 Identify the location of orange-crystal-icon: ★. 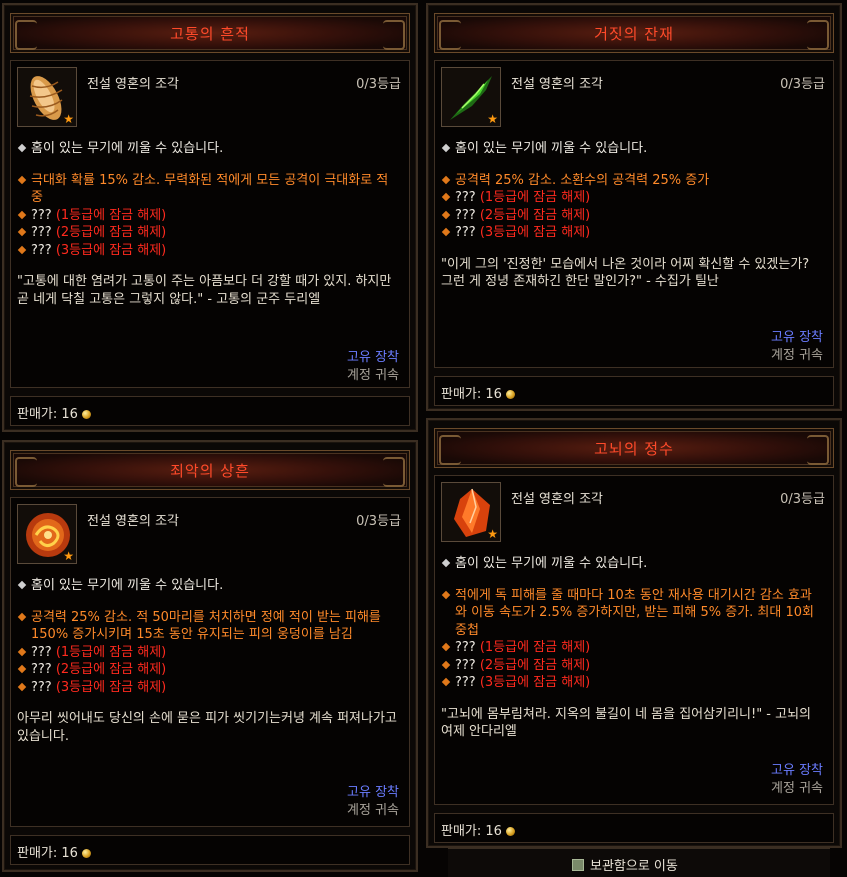
(471, 512).